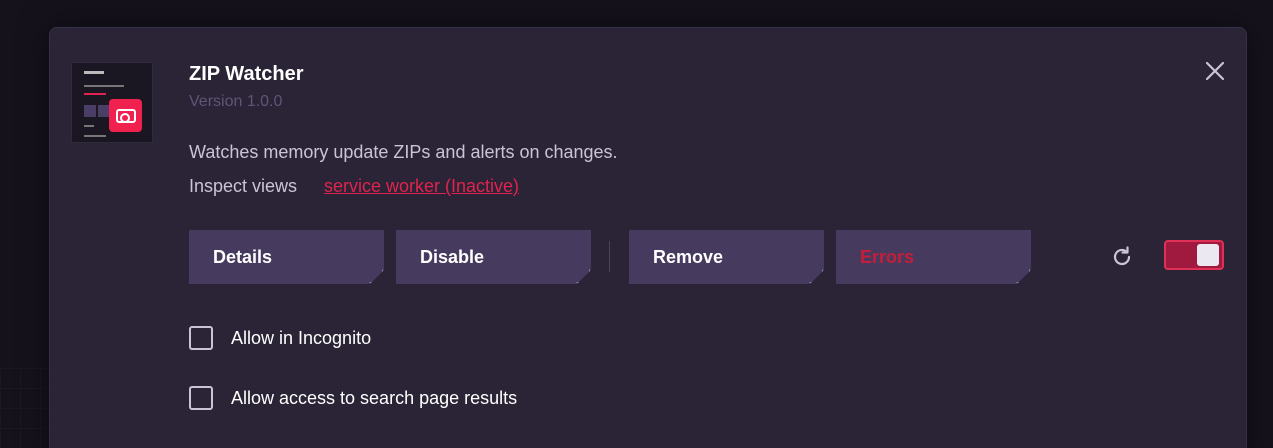 The height and width of the screenshot is (448, 1273). I want to click on extension-logo-icon, so click(125, 115).